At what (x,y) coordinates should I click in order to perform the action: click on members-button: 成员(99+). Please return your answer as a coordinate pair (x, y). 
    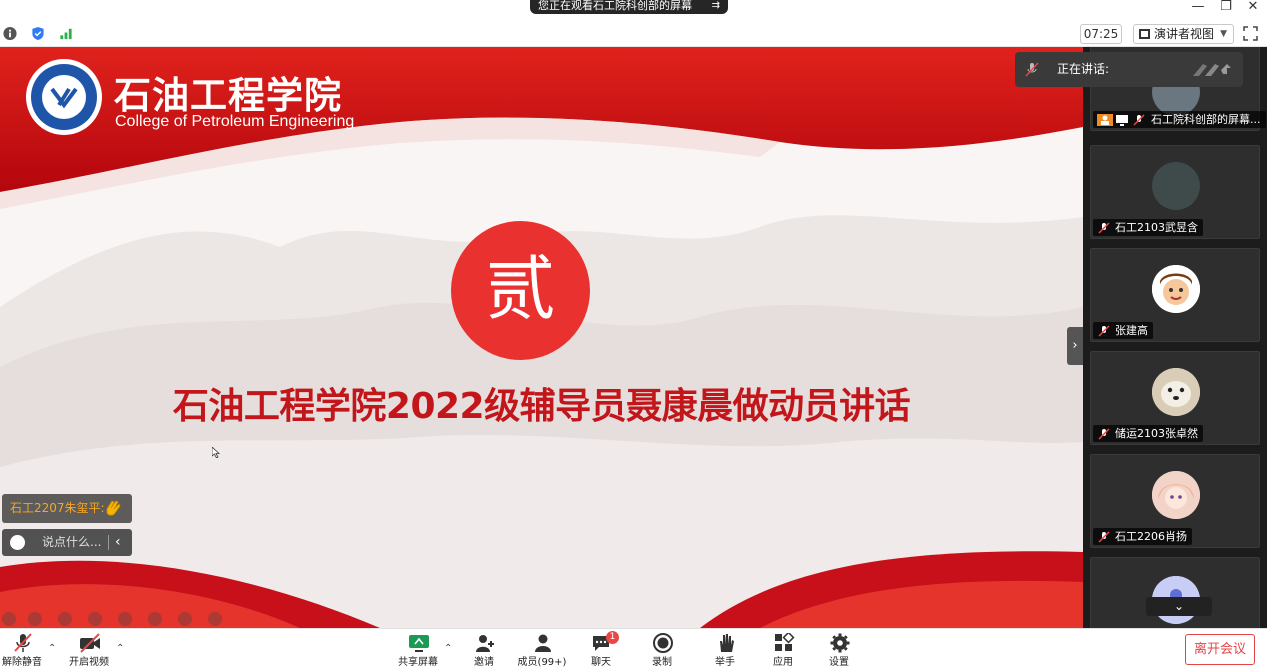
    Looking at the image, I should click on (542, 649).